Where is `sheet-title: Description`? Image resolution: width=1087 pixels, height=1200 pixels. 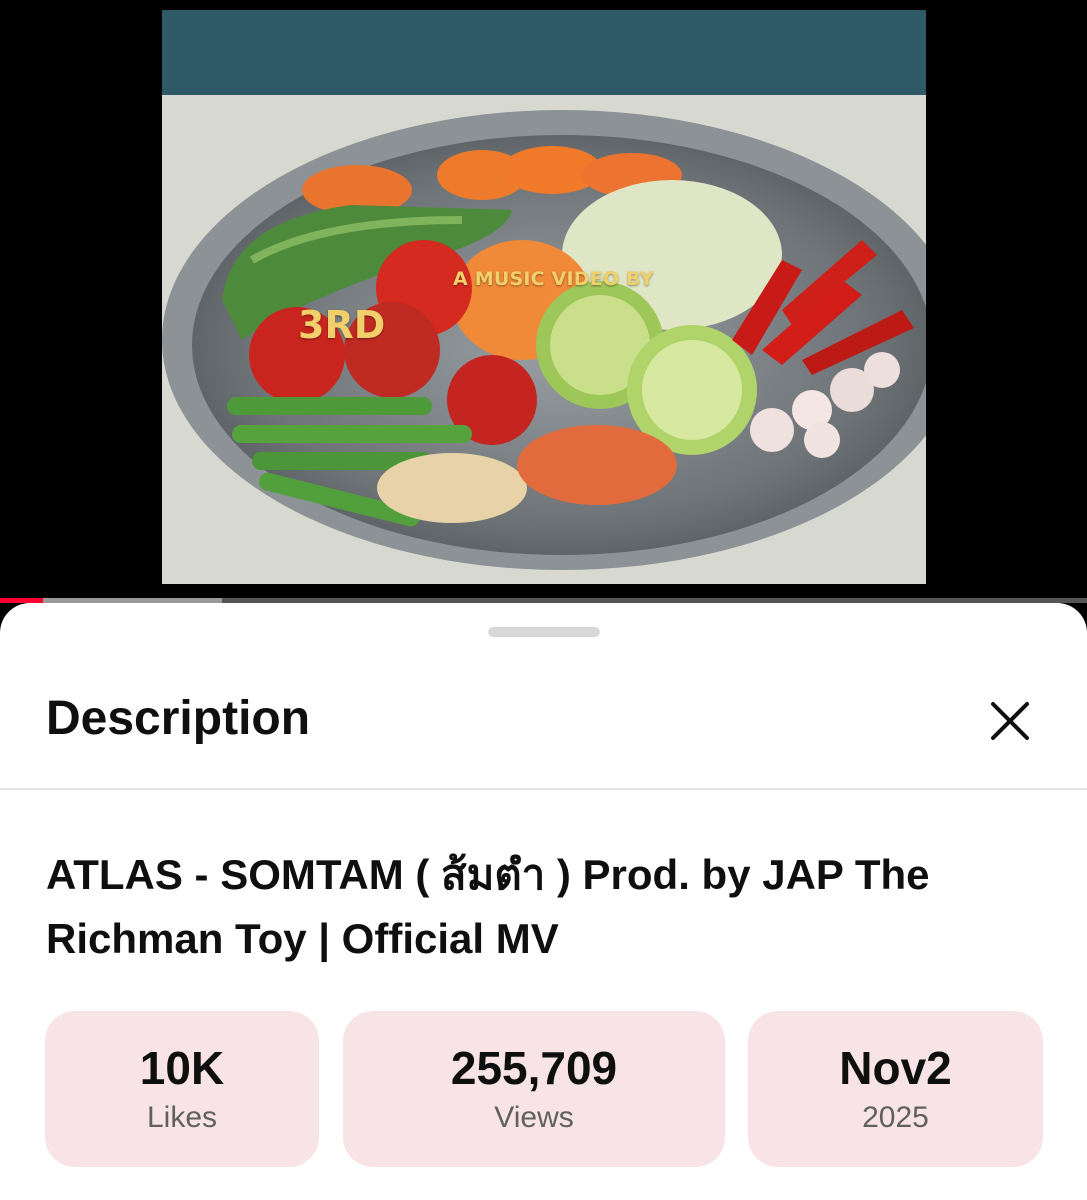 sheet-title: Description is located at coordinates (178, 718).